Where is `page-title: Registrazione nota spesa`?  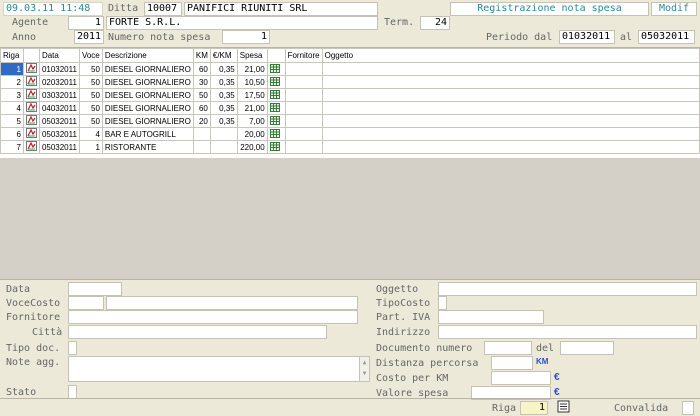
page-title: Registrazione nota spesa is located at coordinates (549, 9).